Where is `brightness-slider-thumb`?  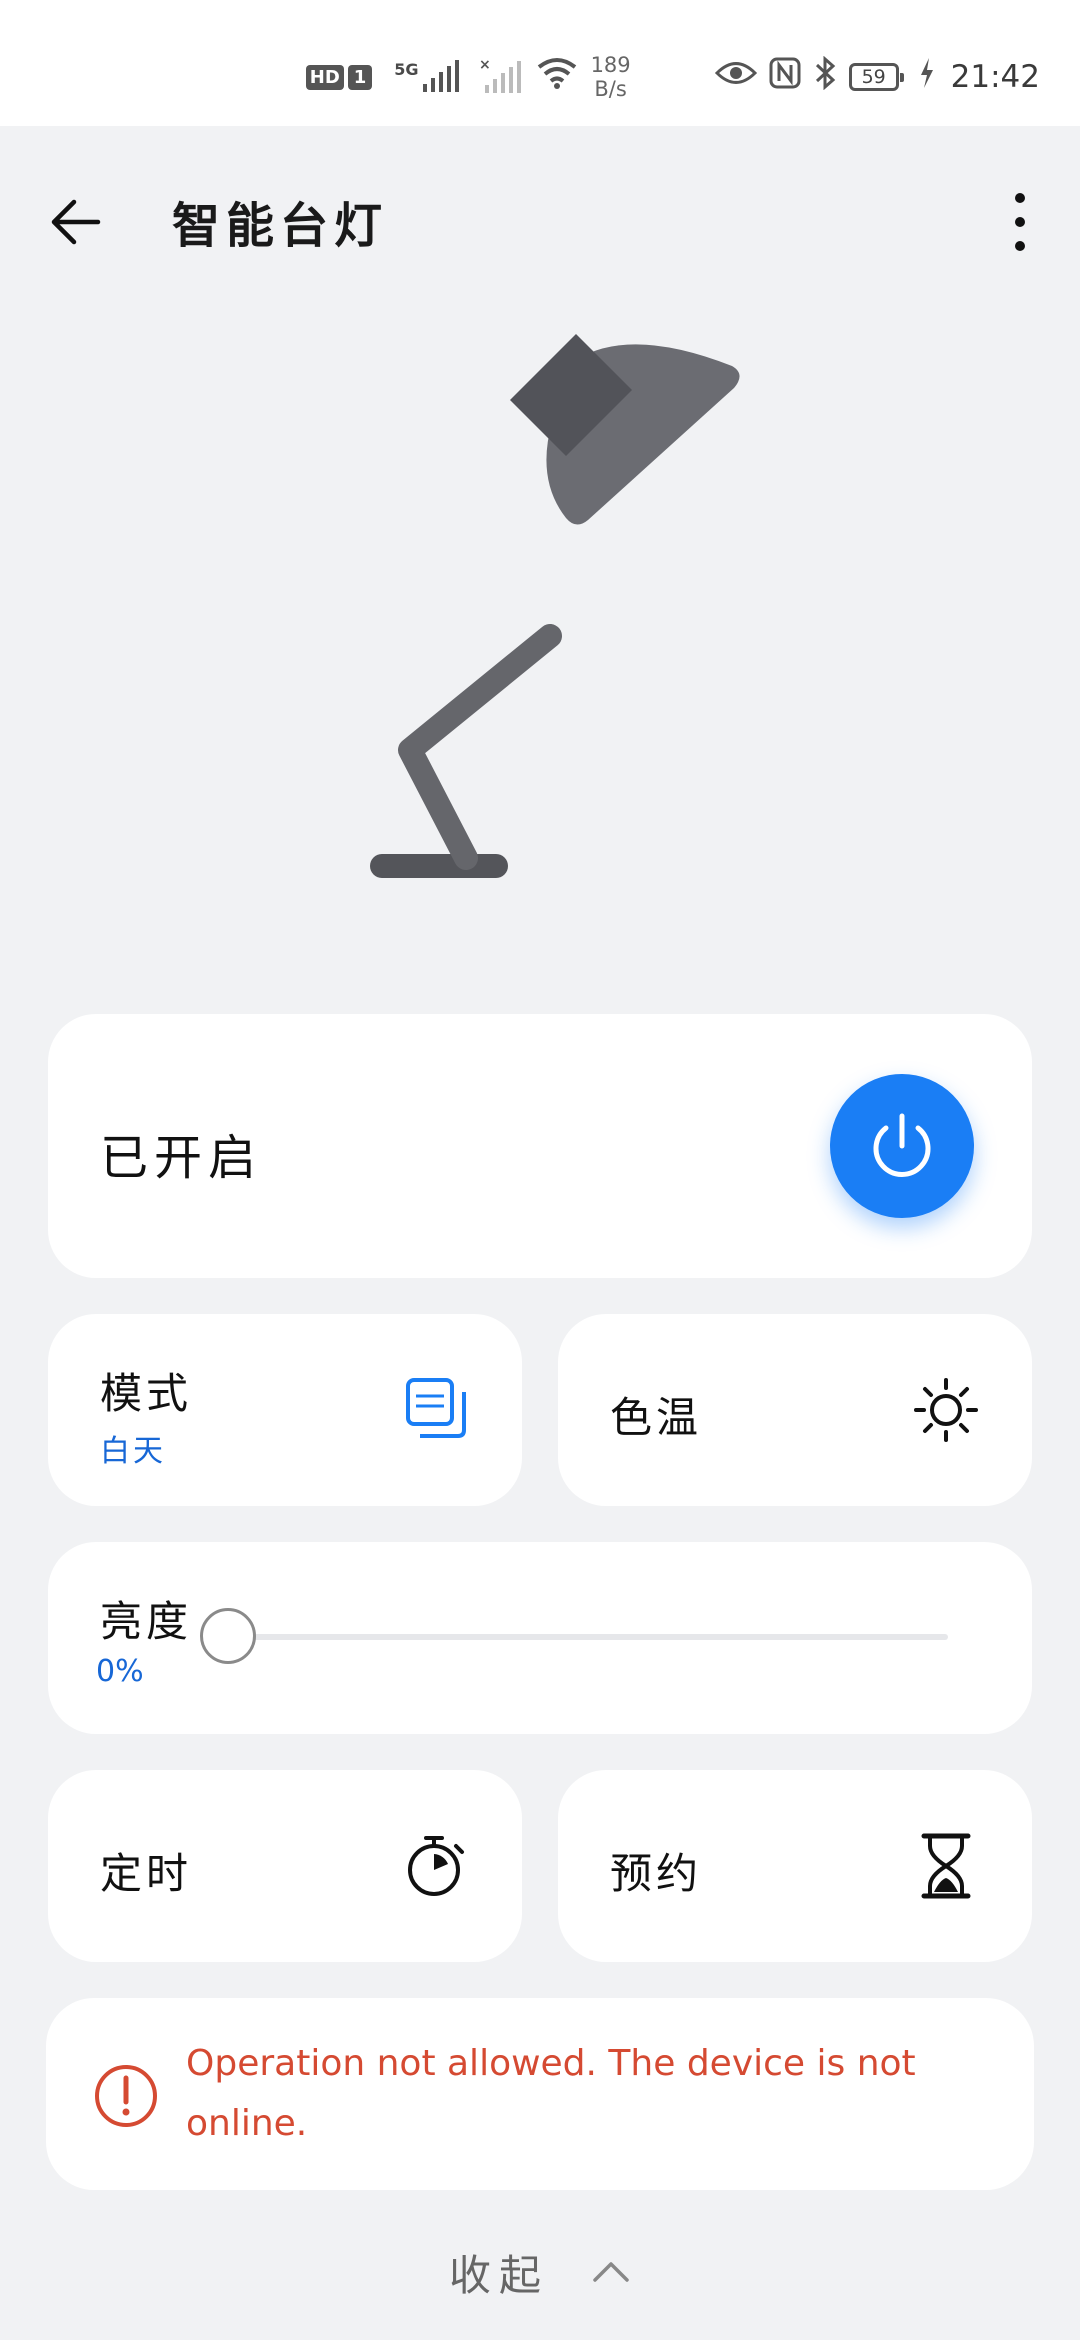
brightness-slider-thumb is located at coordinates (228, 1636).